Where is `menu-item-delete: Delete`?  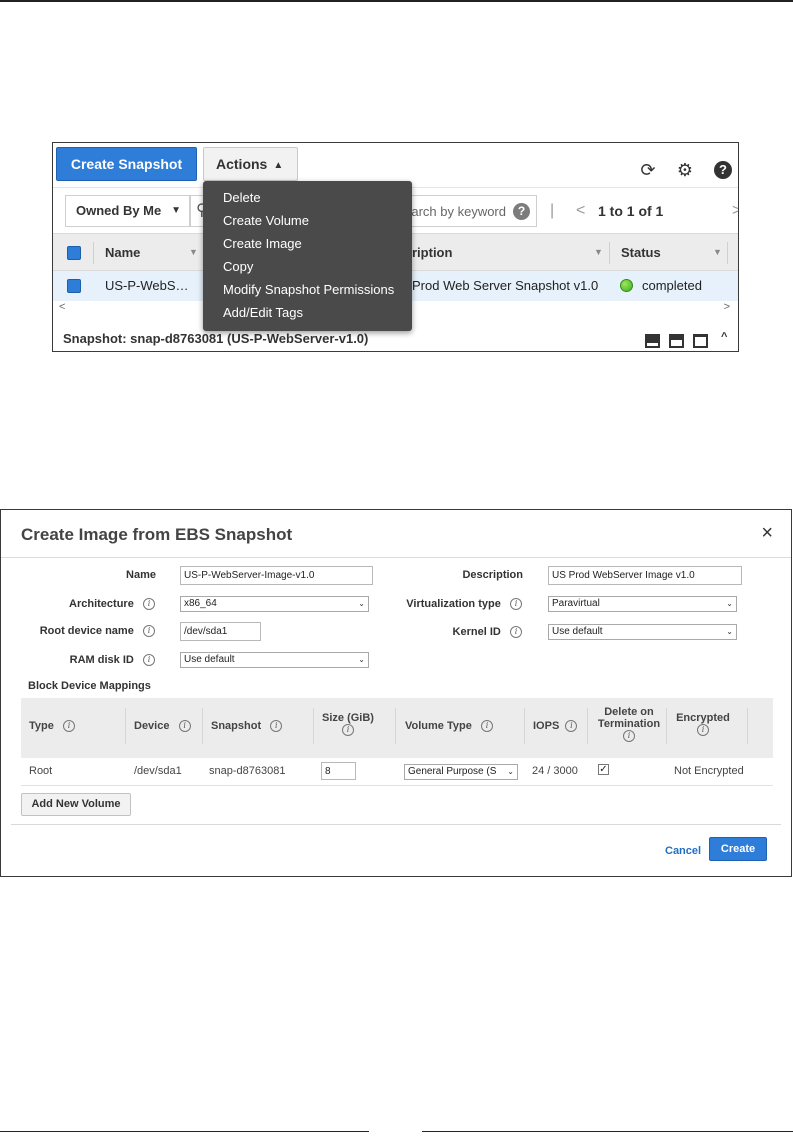 menu-item-delete: Delete is located at coordinates (307, 197).